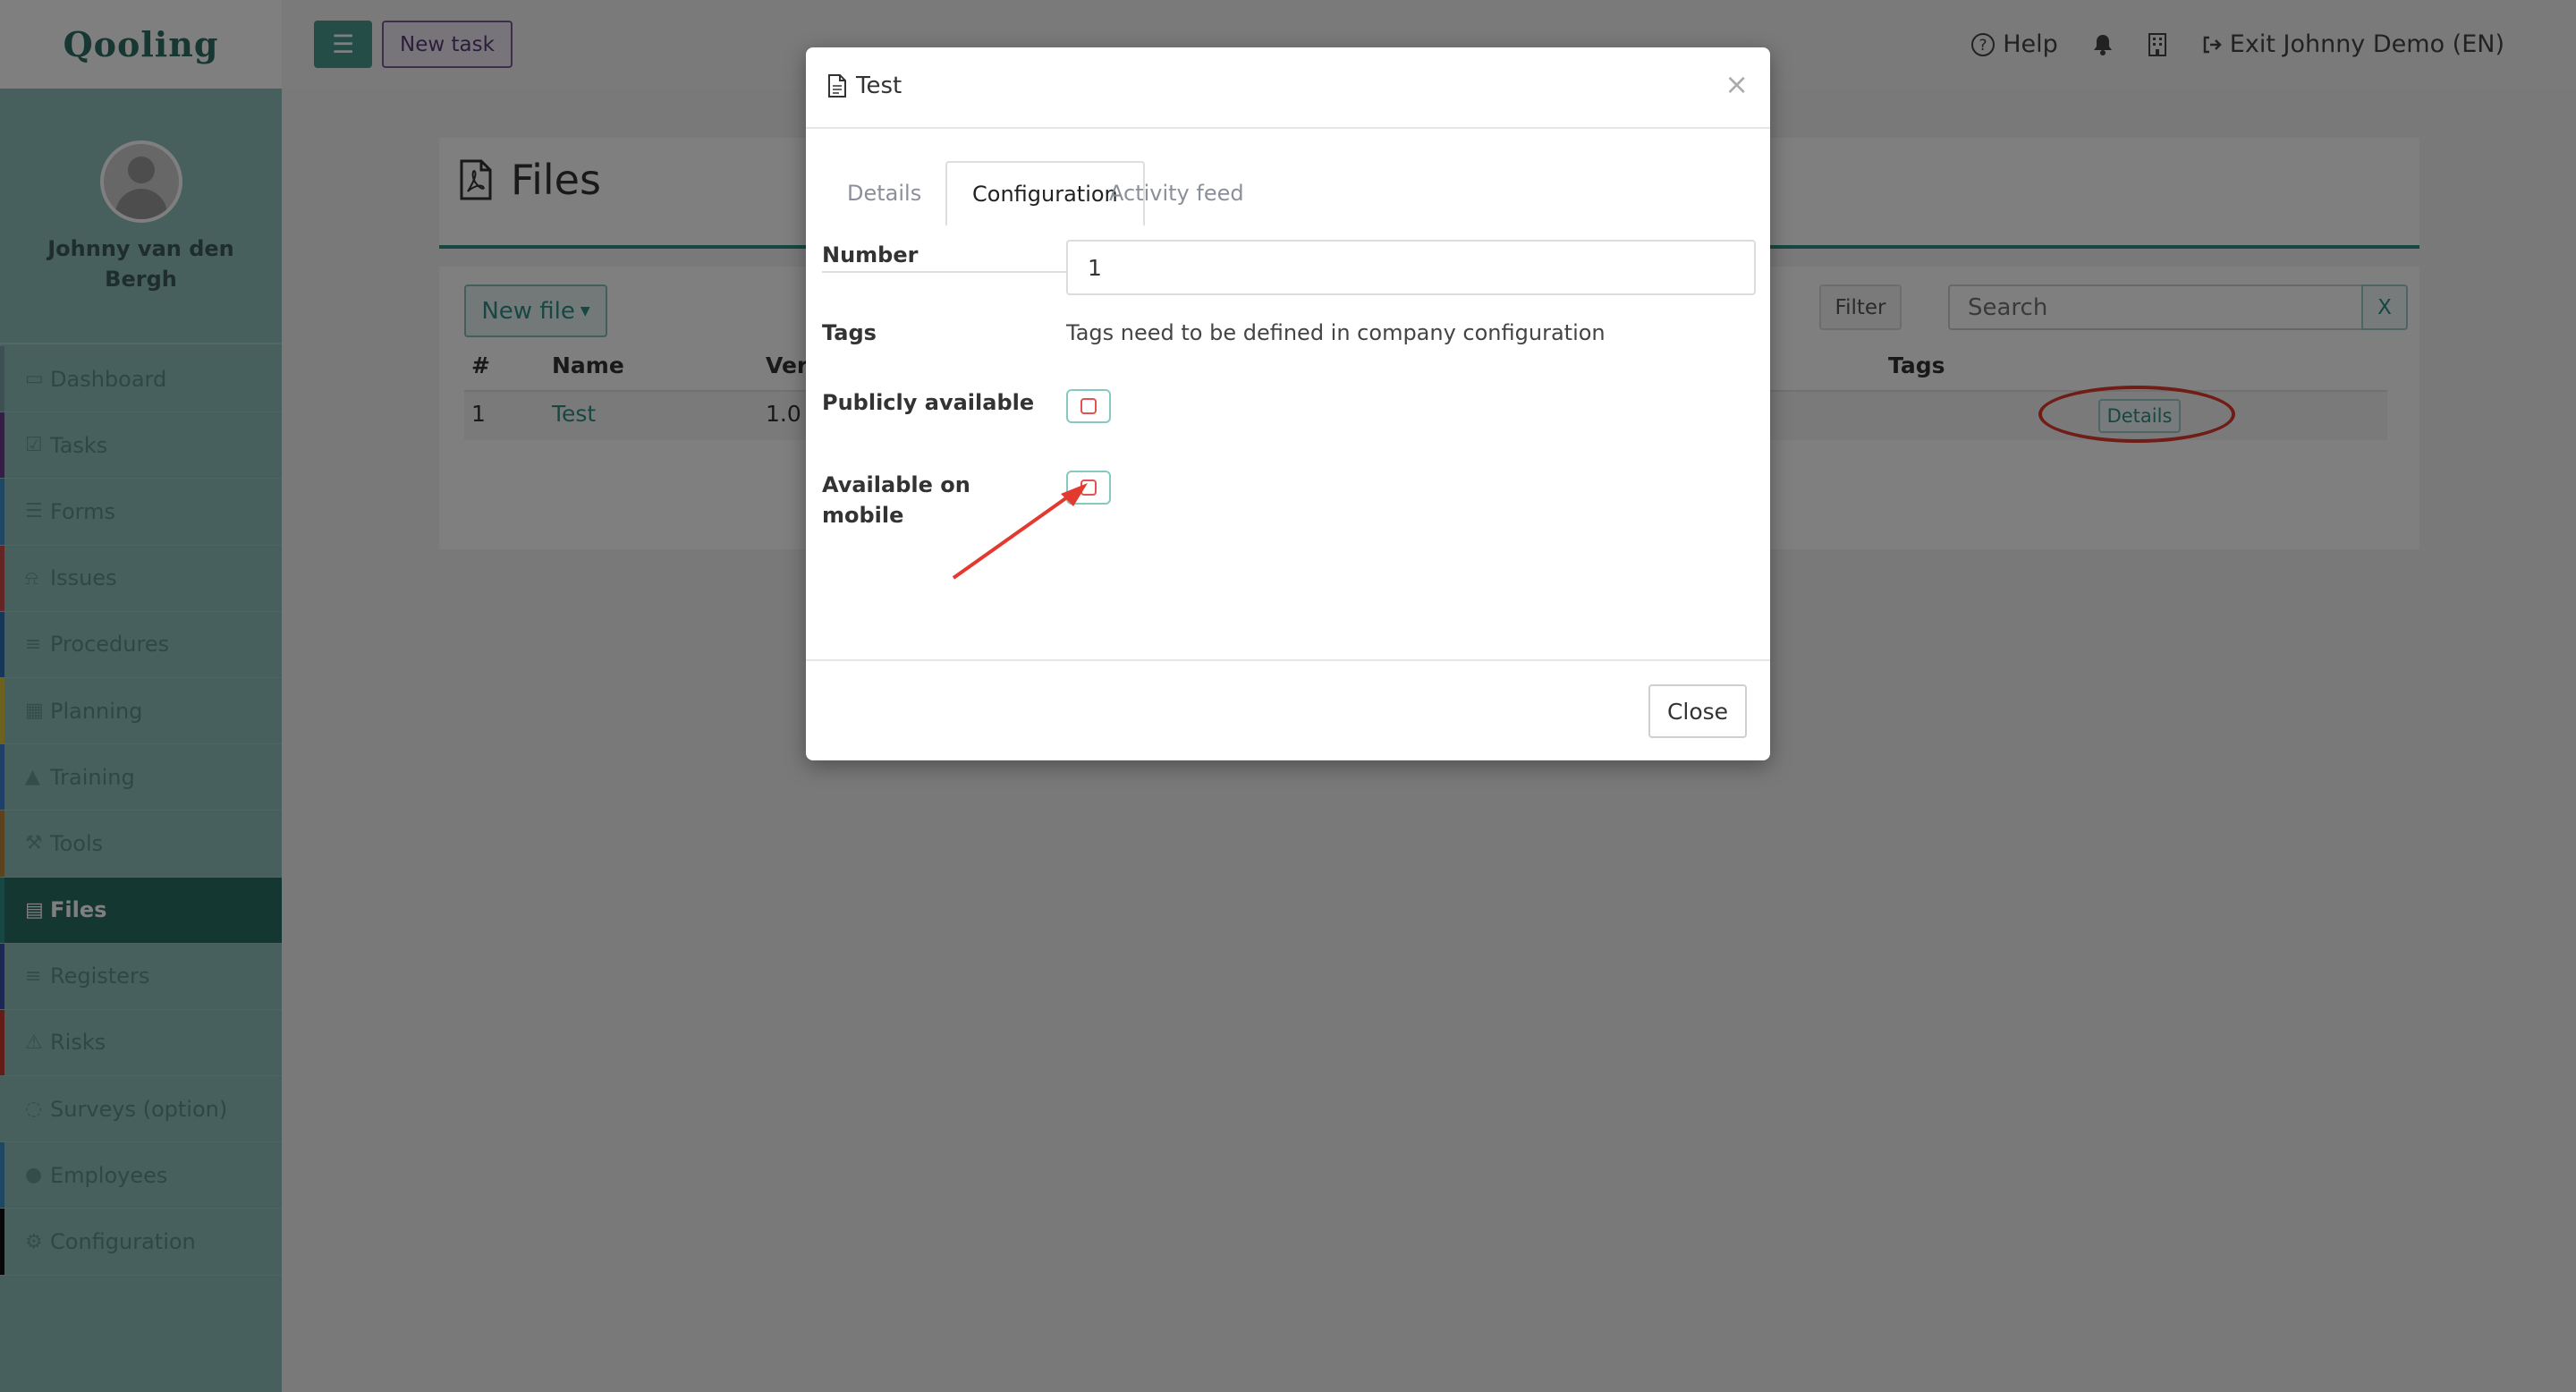 The height and width of the screenshot is (1392, 2576). Describe the element at coordinates (1020, 531) in the screenshot. I see `annotation-arrow` at that location.